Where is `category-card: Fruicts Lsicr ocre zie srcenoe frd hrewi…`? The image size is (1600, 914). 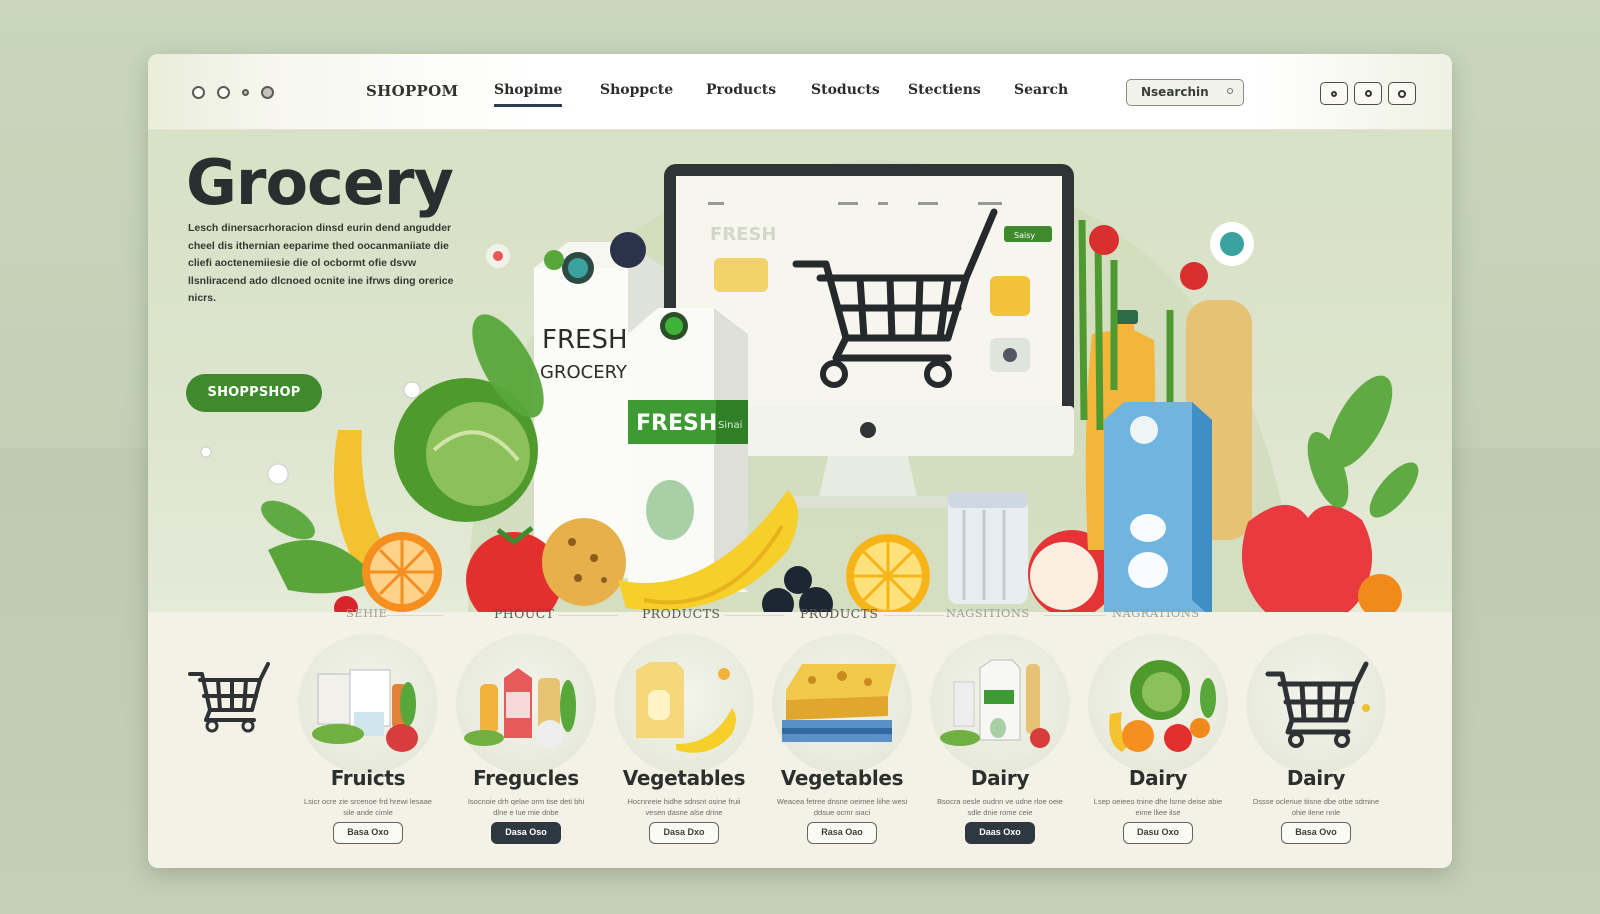 category-card: Fruicts Lsicr ocre zie srcenoe frd hrewi… is located at coordinates (368, 739).